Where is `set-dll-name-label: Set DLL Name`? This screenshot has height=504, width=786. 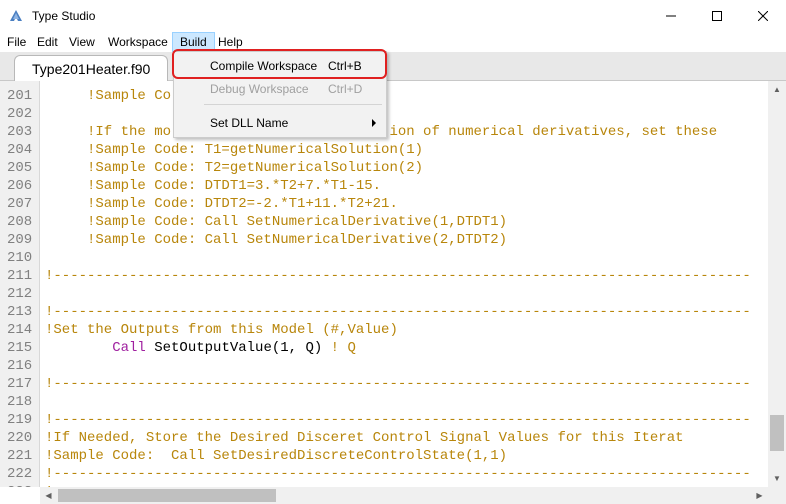 set-dll-name-label: Set DLL Name is located at coordinates (249, 123).